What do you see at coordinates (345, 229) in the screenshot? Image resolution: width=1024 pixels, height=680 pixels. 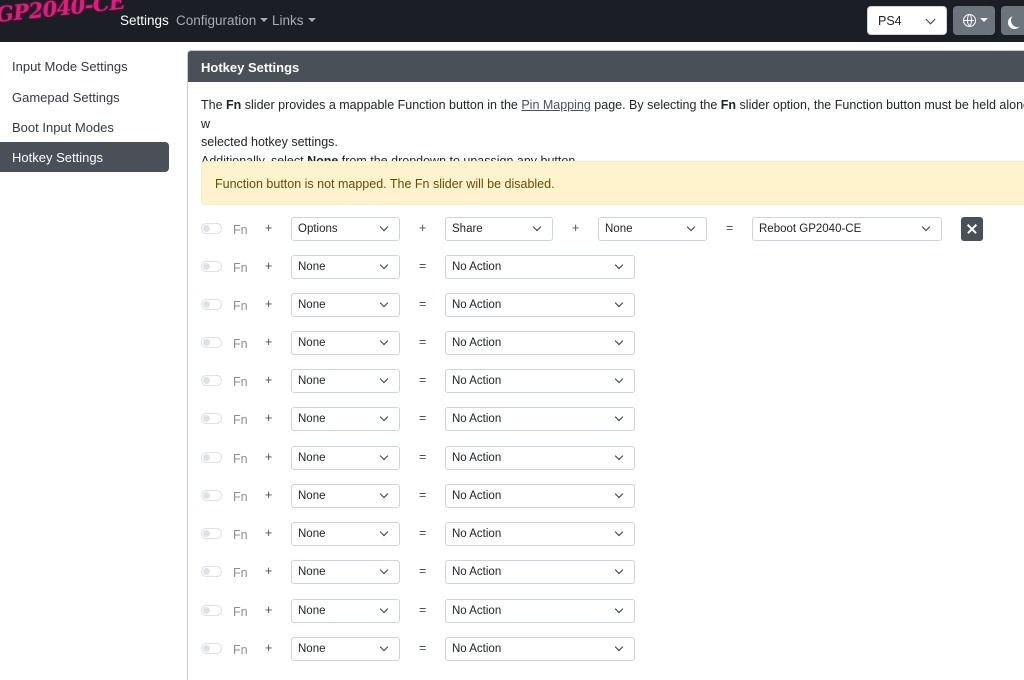 I see `button-select-1: Options` at bounding box center [345, 229].